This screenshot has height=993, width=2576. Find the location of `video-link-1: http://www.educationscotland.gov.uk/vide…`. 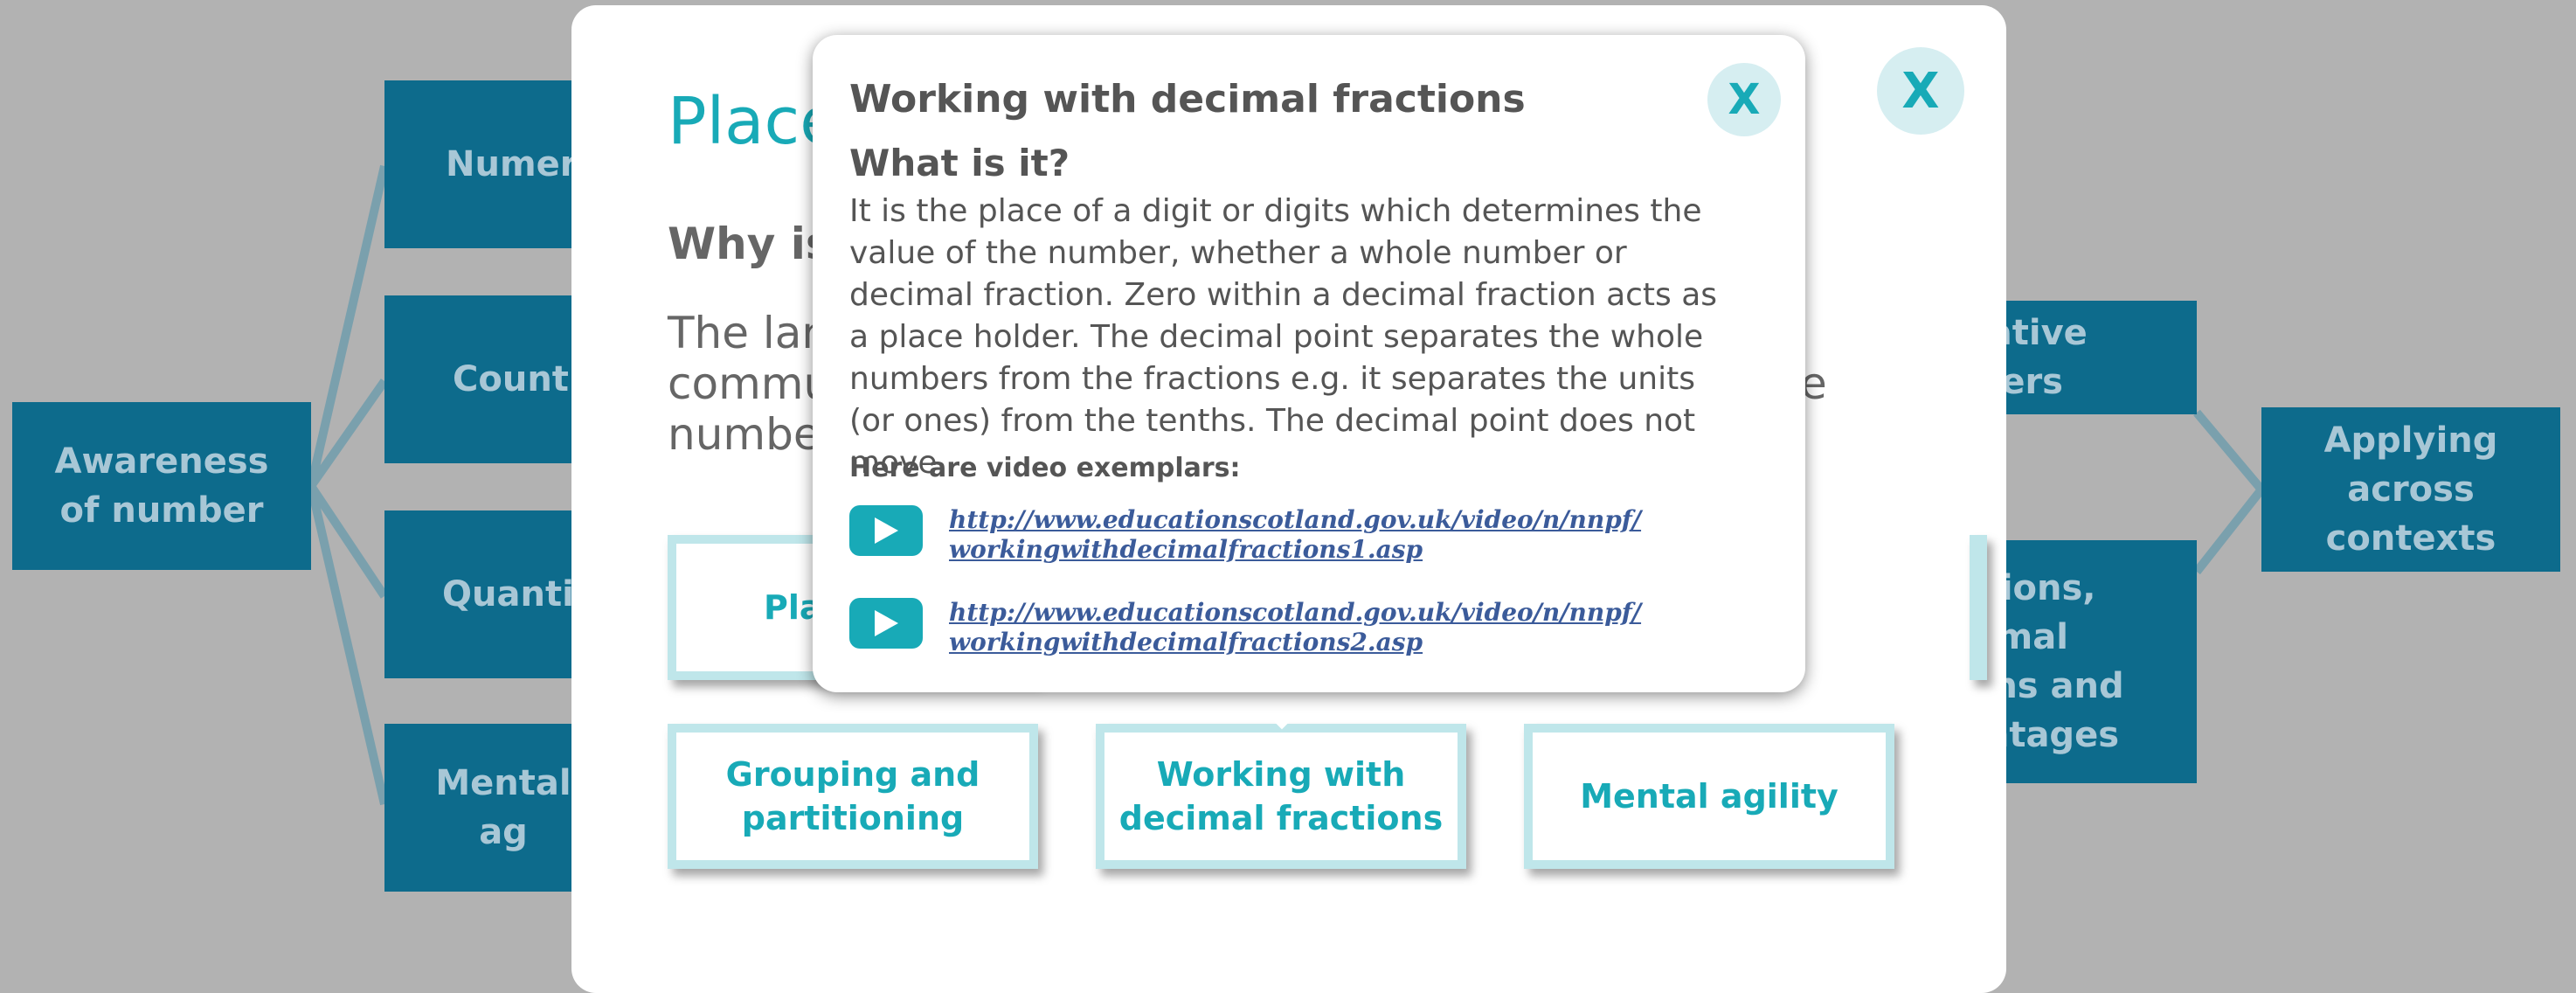

video-link-1: http://www.educationscotland.gov.uk/vide… is located at coordinates (1295, 535).